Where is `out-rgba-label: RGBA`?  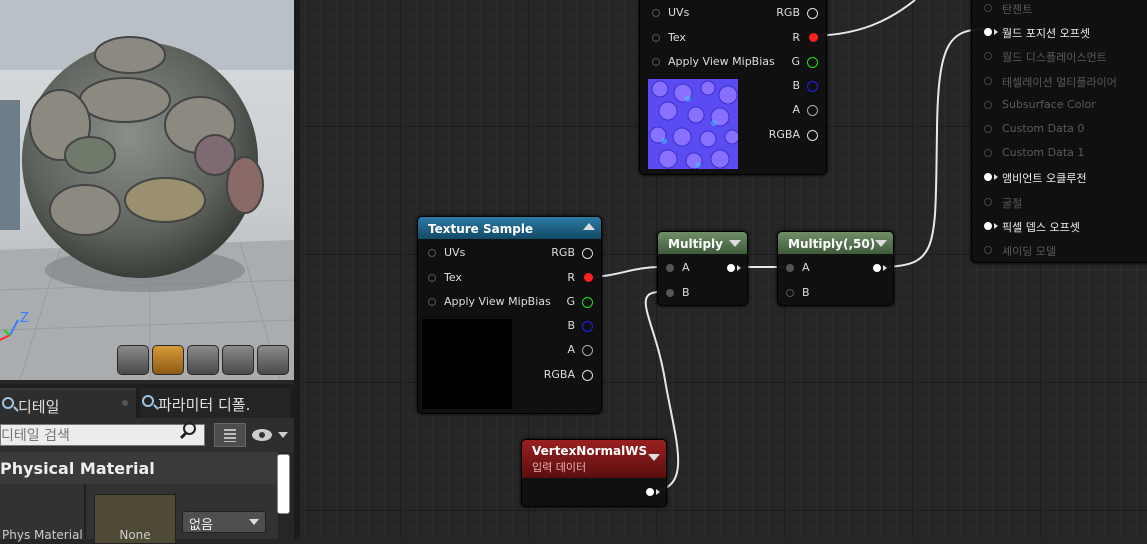 out-rgba-label: RGBA is located at coordinates (559, 374).